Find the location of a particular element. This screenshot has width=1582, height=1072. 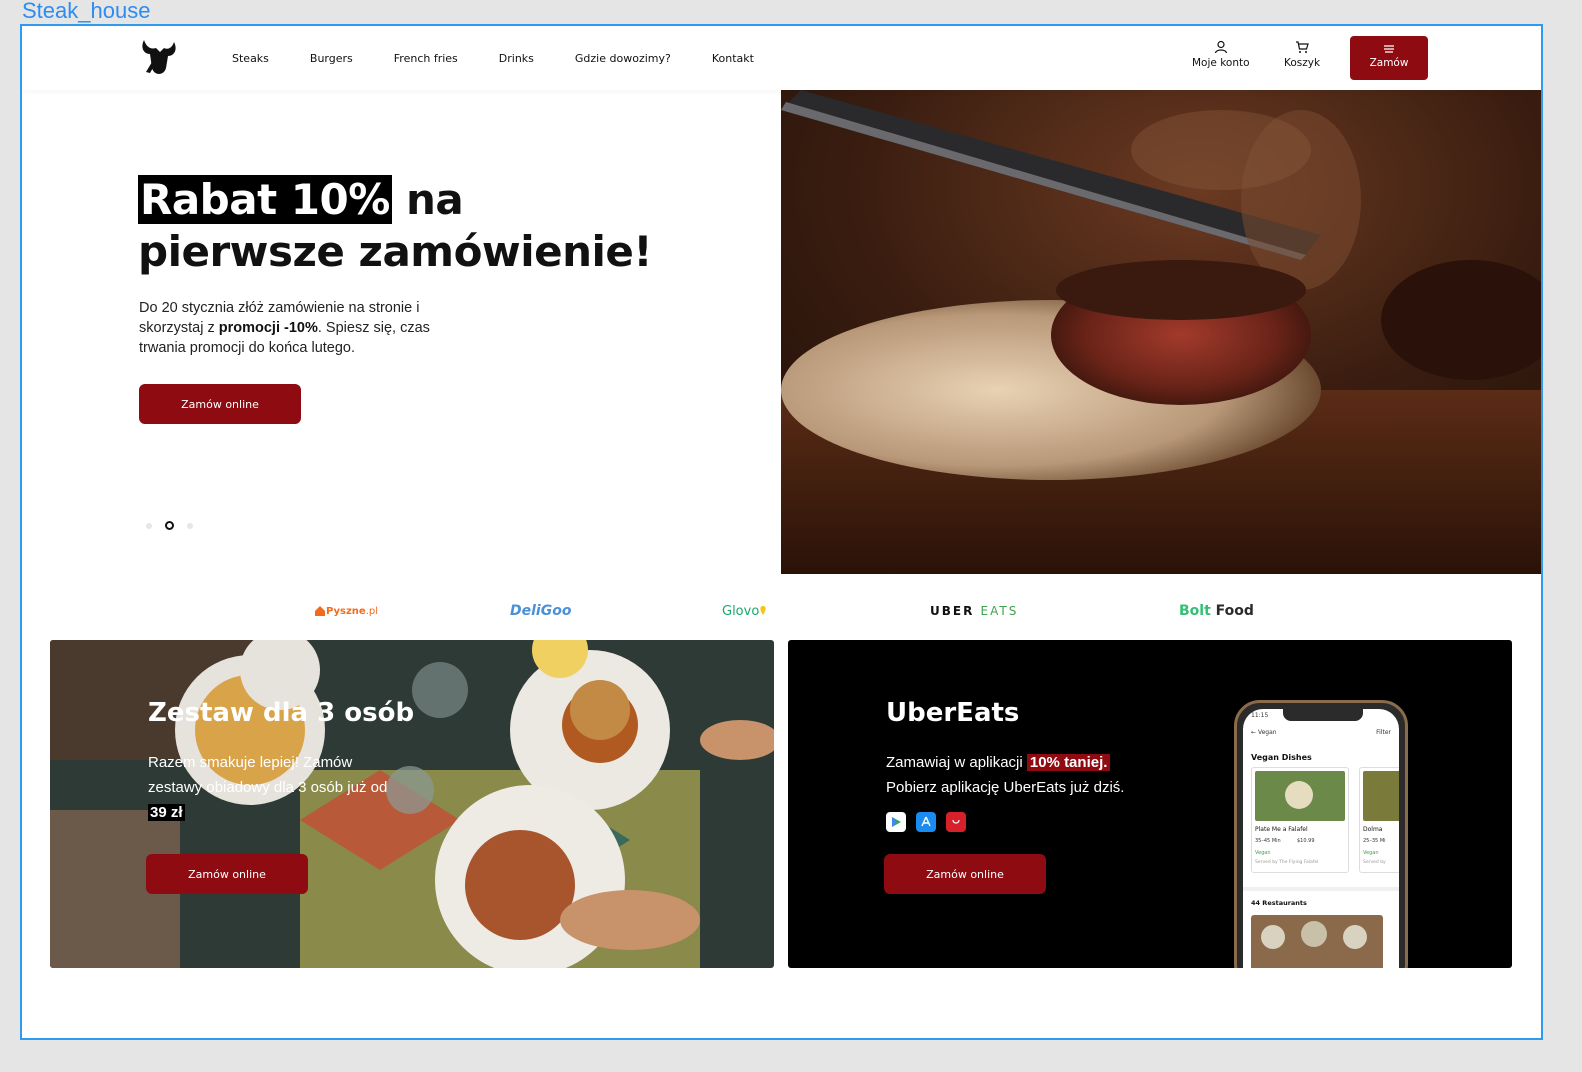

partner-uber-eats: UBER EATS is located at coordinates (974, 611).